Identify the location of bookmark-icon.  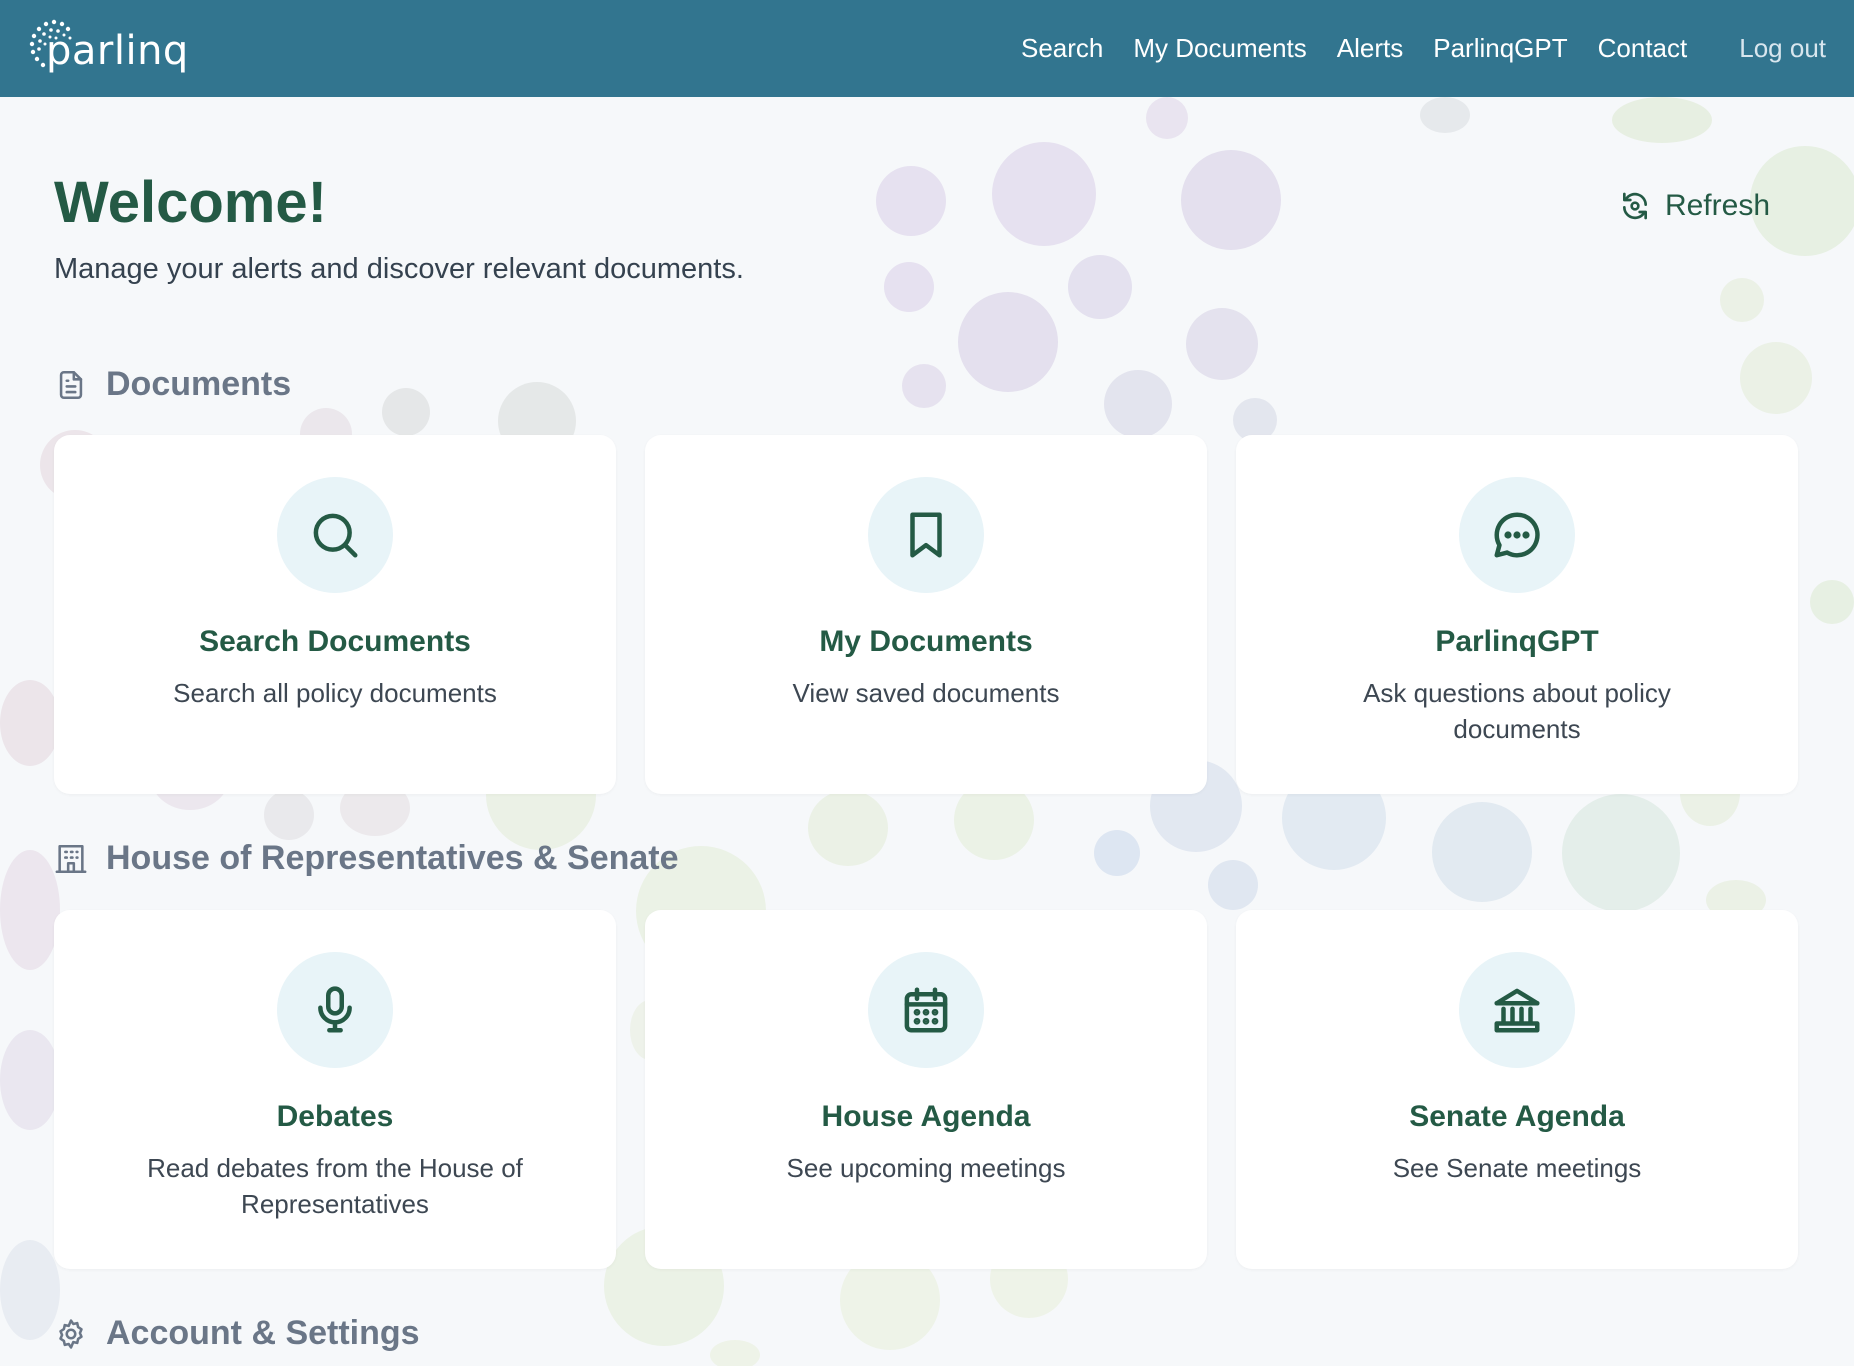
(926, 535).